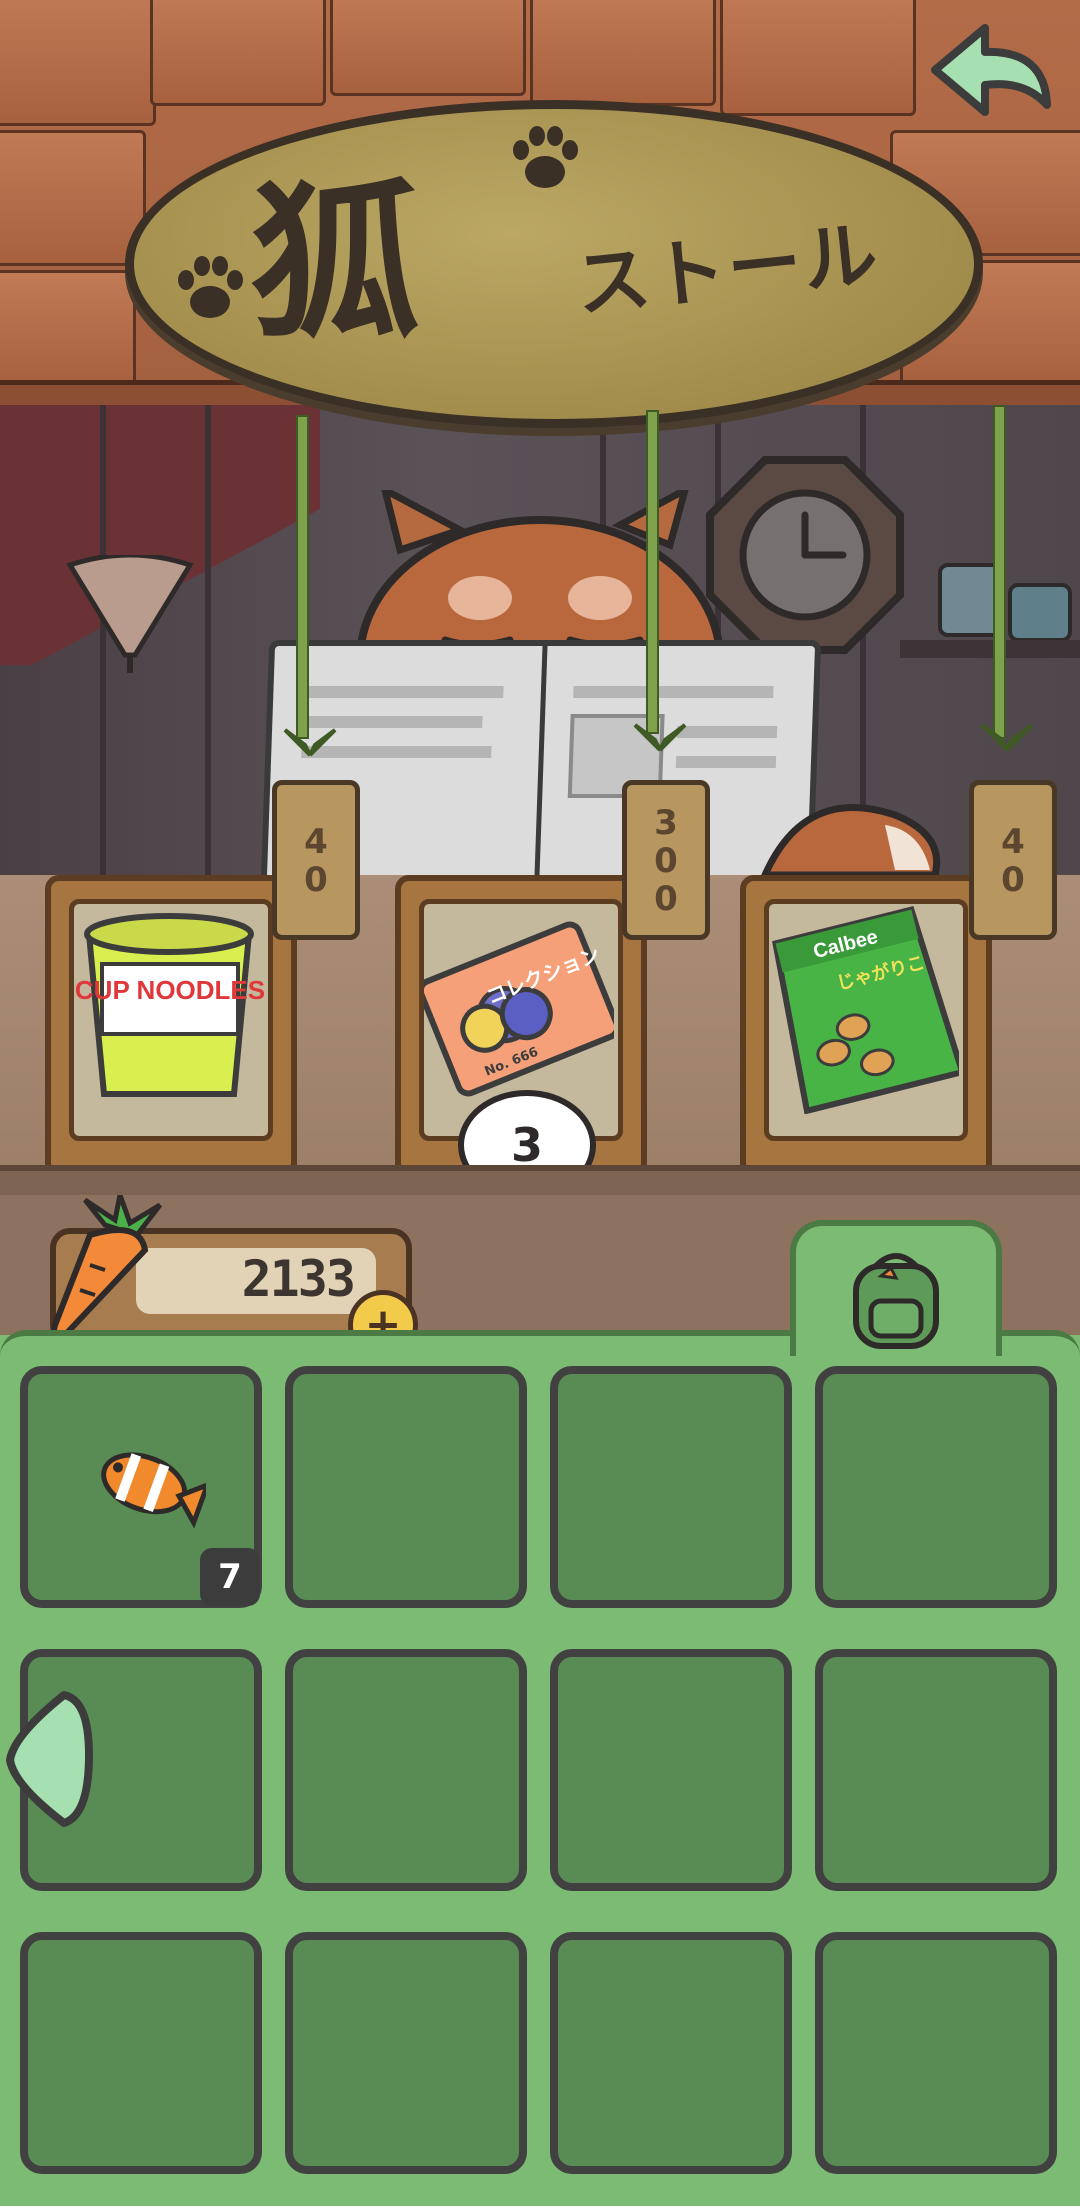  I want to click on backpack-tab, so click(896, 1288).